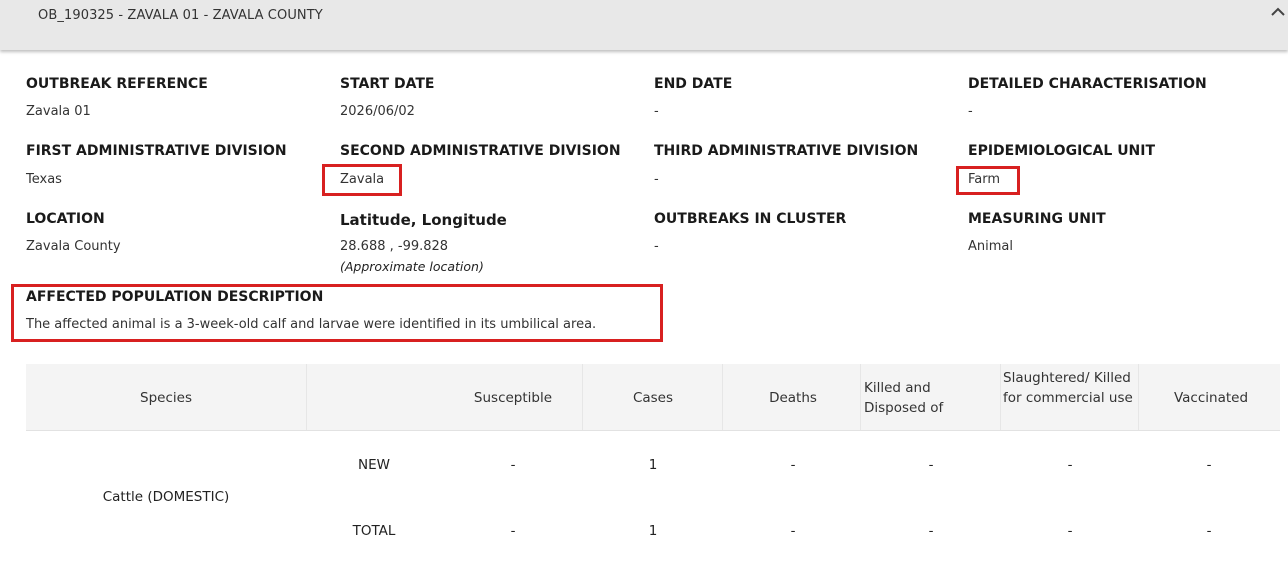 The width and height of the screenshot is (1288, 564). I want to click on first-admin-division-value: Texas, so click(44, 179).